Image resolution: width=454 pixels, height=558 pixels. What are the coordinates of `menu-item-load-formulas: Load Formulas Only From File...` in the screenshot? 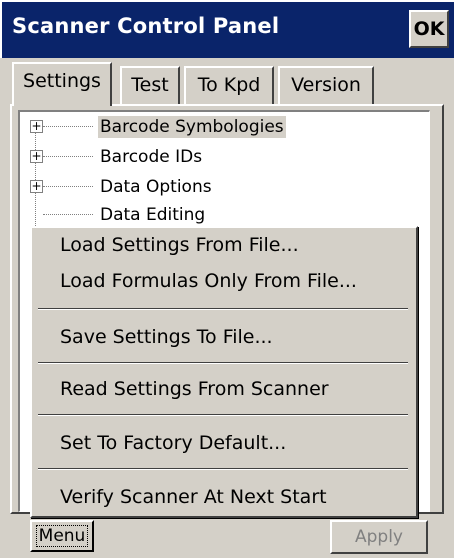 It's located at (208, 281).